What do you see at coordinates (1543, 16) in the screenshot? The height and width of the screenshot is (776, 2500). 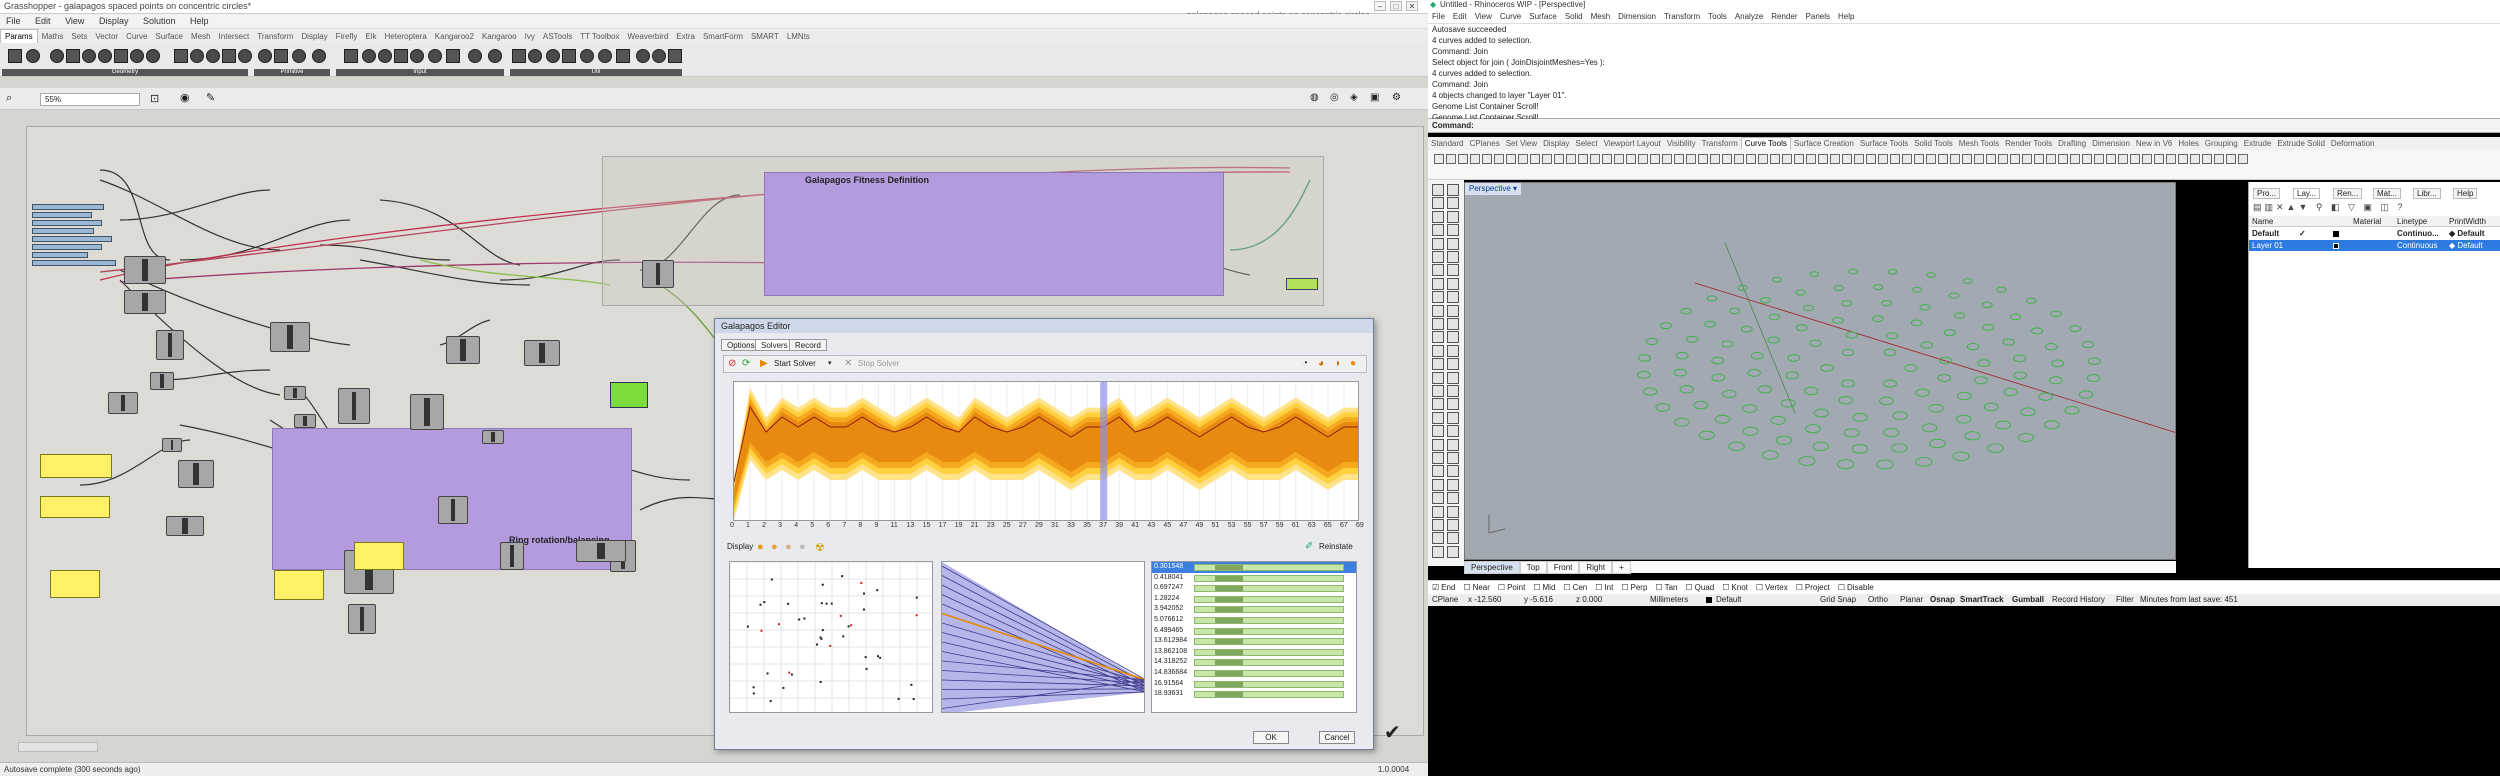 I see `rhino-menu-surface: Surface` at bounding box center [1543, 16].